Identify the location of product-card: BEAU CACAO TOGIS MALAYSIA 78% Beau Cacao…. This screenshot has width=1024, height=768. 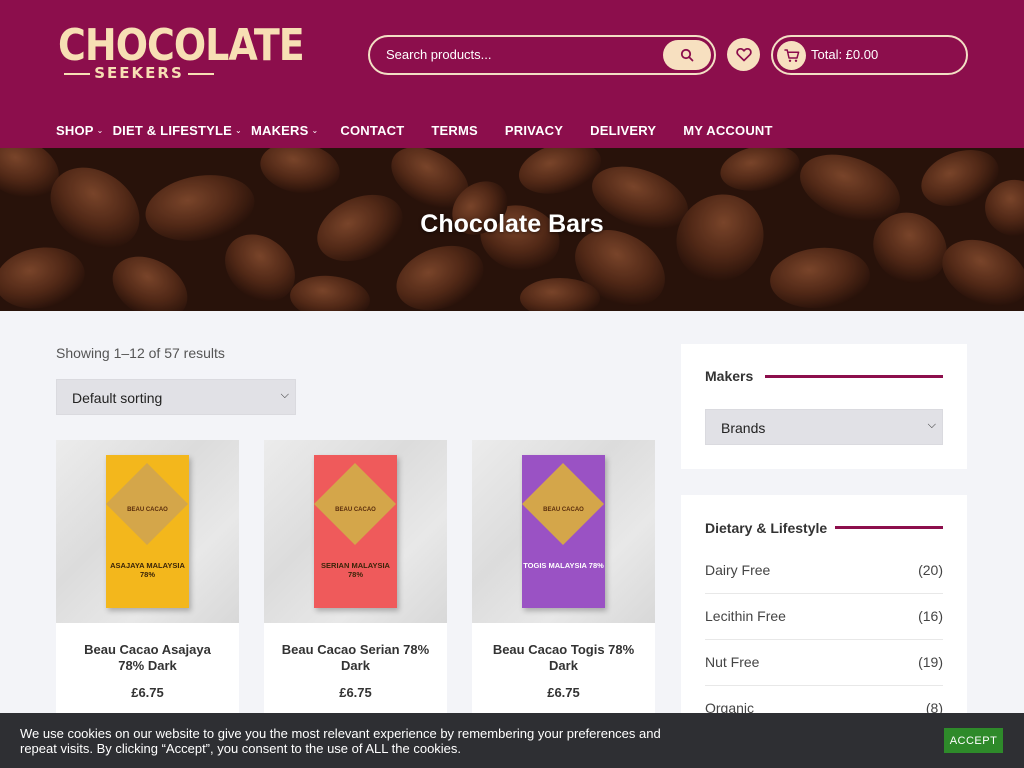
(563, 590).